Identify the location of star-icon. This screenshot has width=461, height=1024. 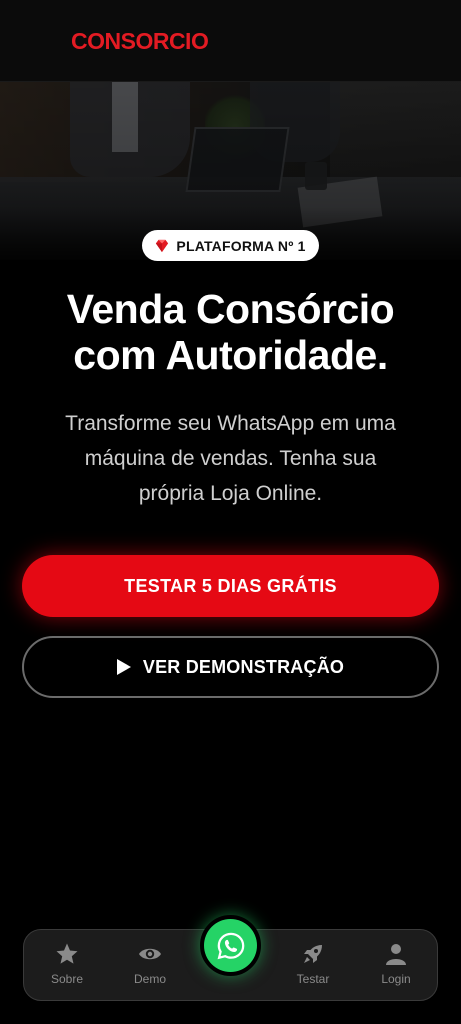
(67, 953).